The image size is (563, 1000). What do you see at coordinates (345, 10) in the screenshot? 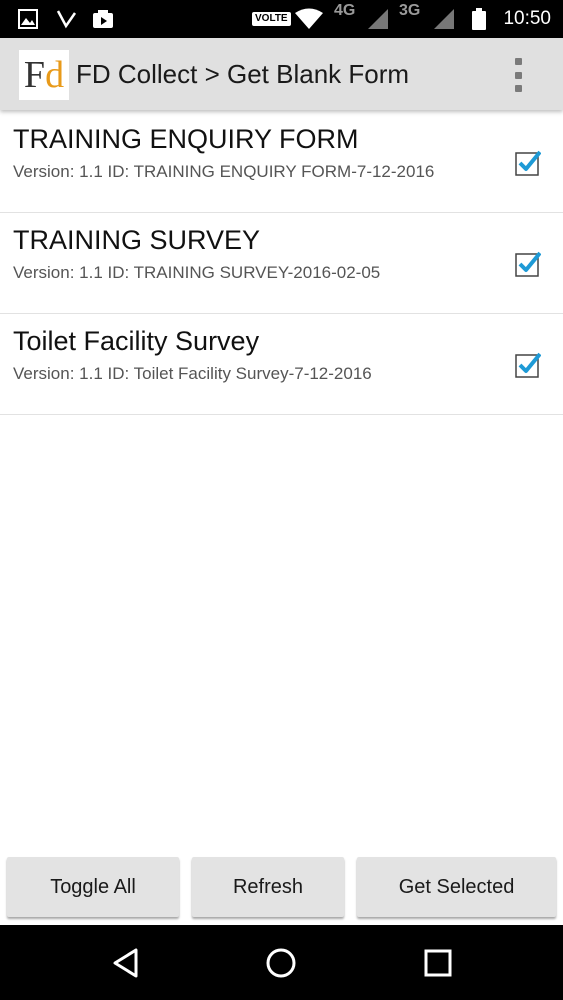
I see `net-4g-label: 4G` at bounding box center [345, 10].